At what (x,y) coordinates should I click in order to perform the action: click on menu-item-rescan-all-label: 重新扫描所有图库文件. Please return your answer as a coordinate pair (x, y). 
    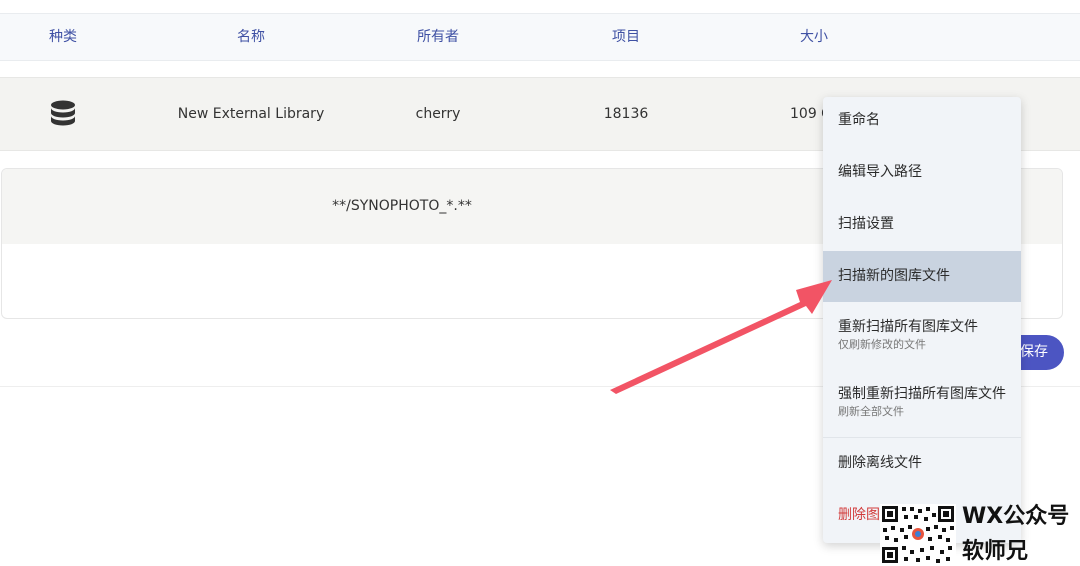
    Looking at the image, I should click on (908, 327).